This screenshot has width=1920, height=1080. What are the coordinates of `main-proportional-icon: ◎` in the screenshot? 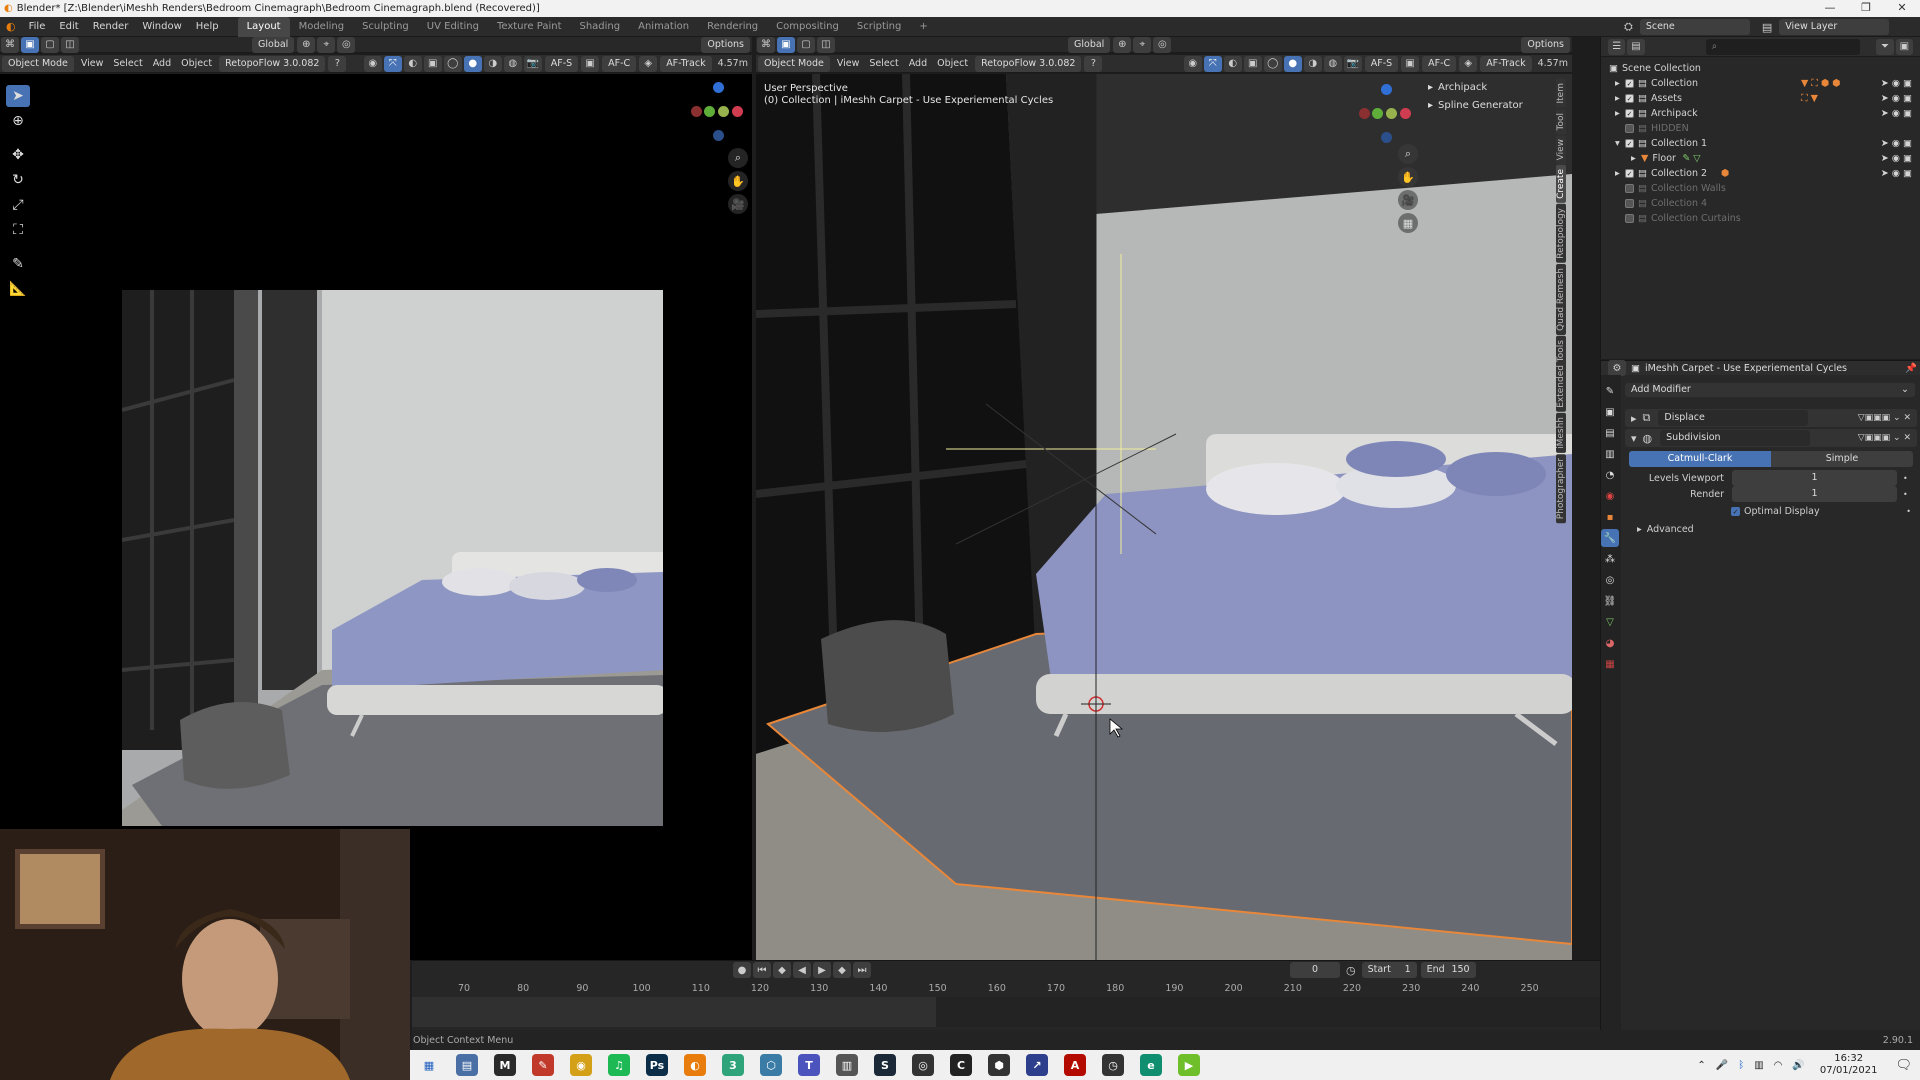 It's located at (1162, 44).